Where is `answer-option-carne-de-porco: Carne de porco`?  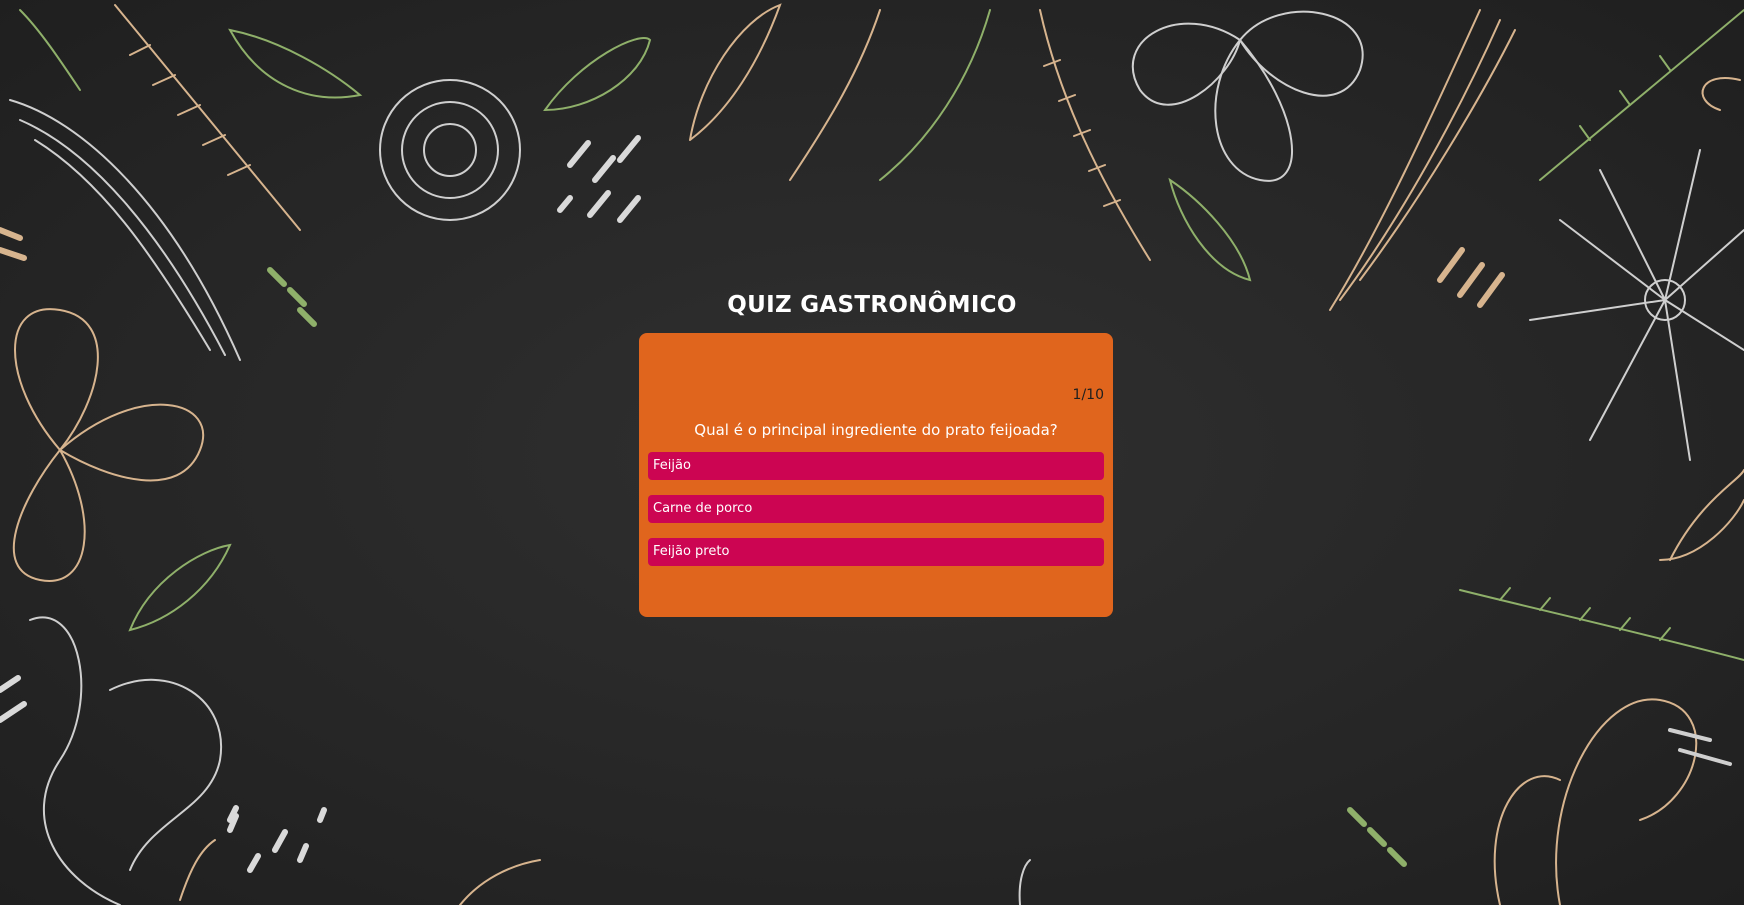 answer-option-carne-de-porco: Carne de porco is located at coordinates (876, 509).